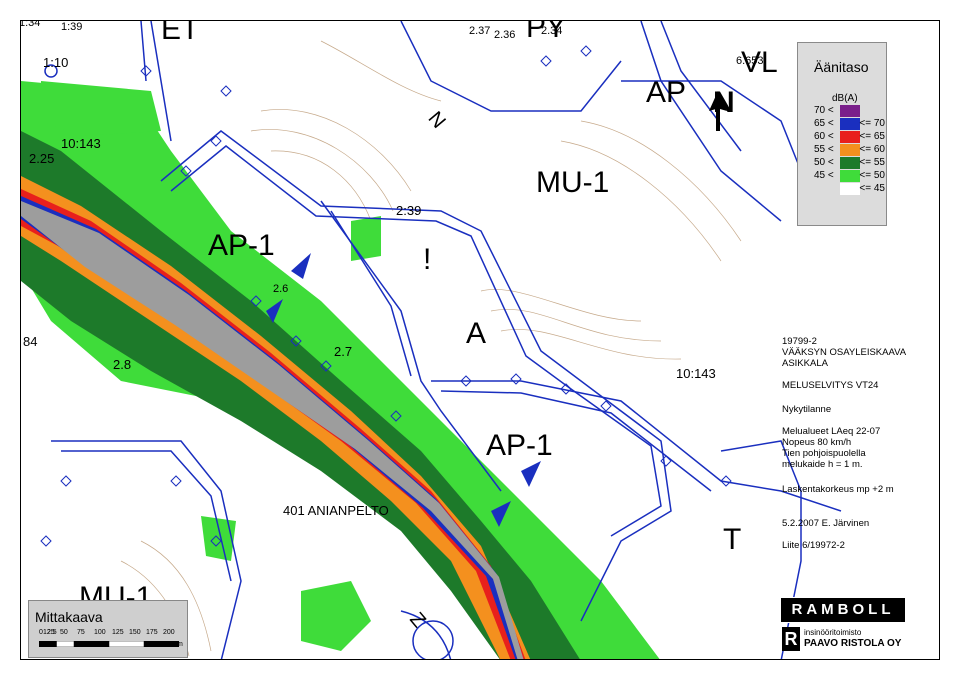  I want to click on lot-number: 2.8, so click(122, 364).